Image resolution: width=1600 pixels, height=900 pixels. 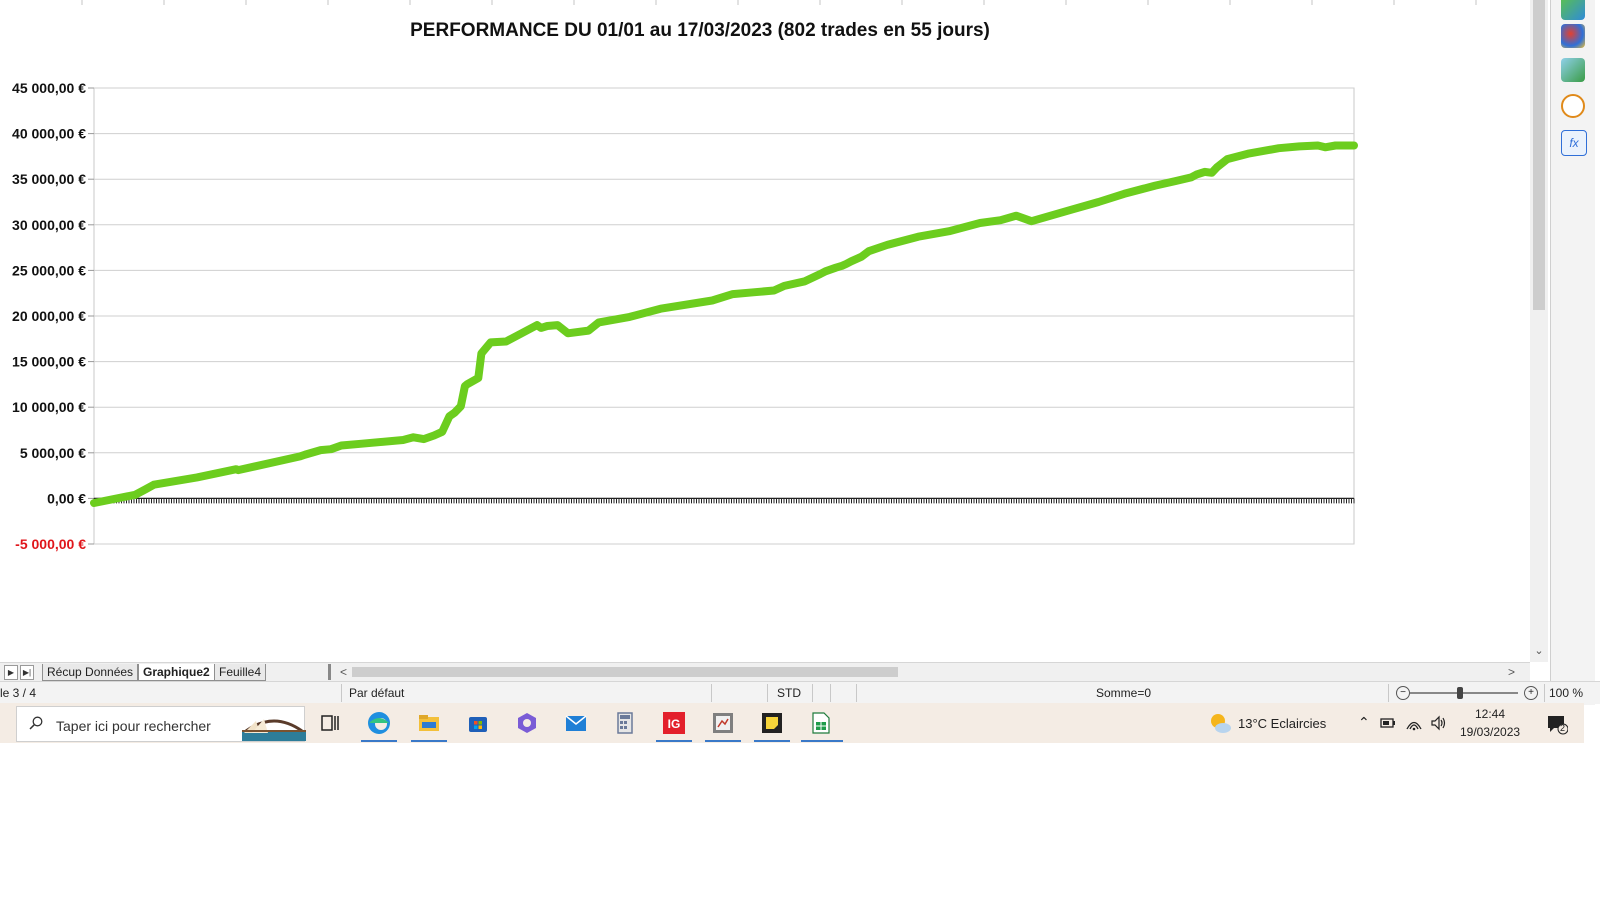 I want to click on properties-icon, so click(x=1573, y=10).